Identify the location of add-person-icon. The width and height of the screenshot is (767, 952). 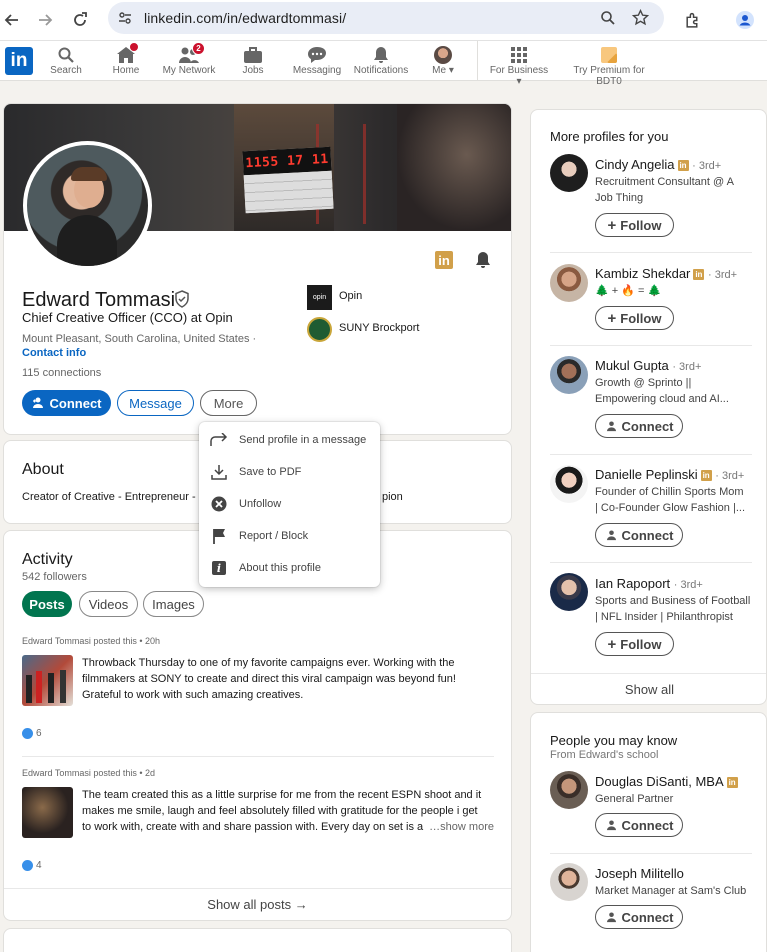
(37, 402).